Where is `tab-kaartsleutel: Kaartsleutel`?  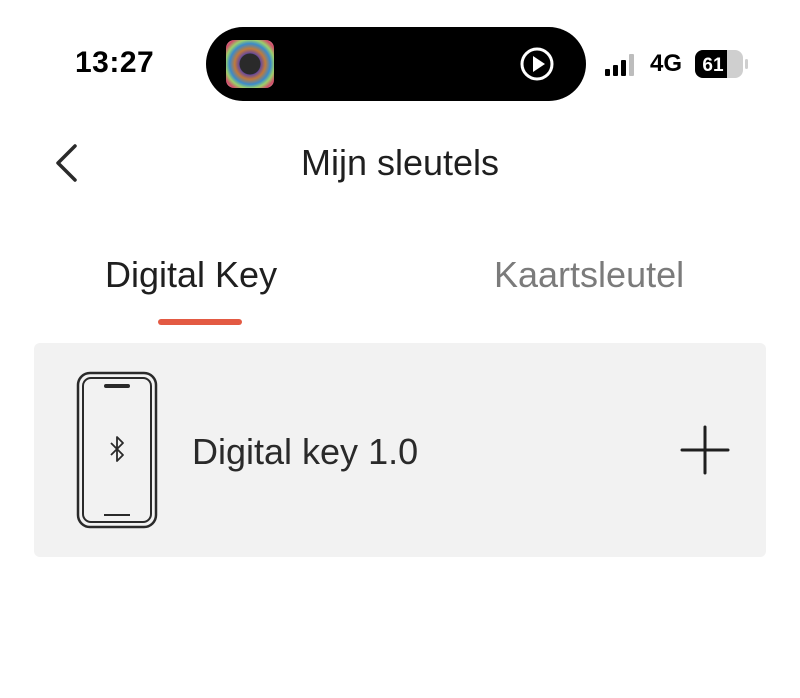
tab-kaartsleutel: Kaartsleutel is located at coordinates (589, 275).